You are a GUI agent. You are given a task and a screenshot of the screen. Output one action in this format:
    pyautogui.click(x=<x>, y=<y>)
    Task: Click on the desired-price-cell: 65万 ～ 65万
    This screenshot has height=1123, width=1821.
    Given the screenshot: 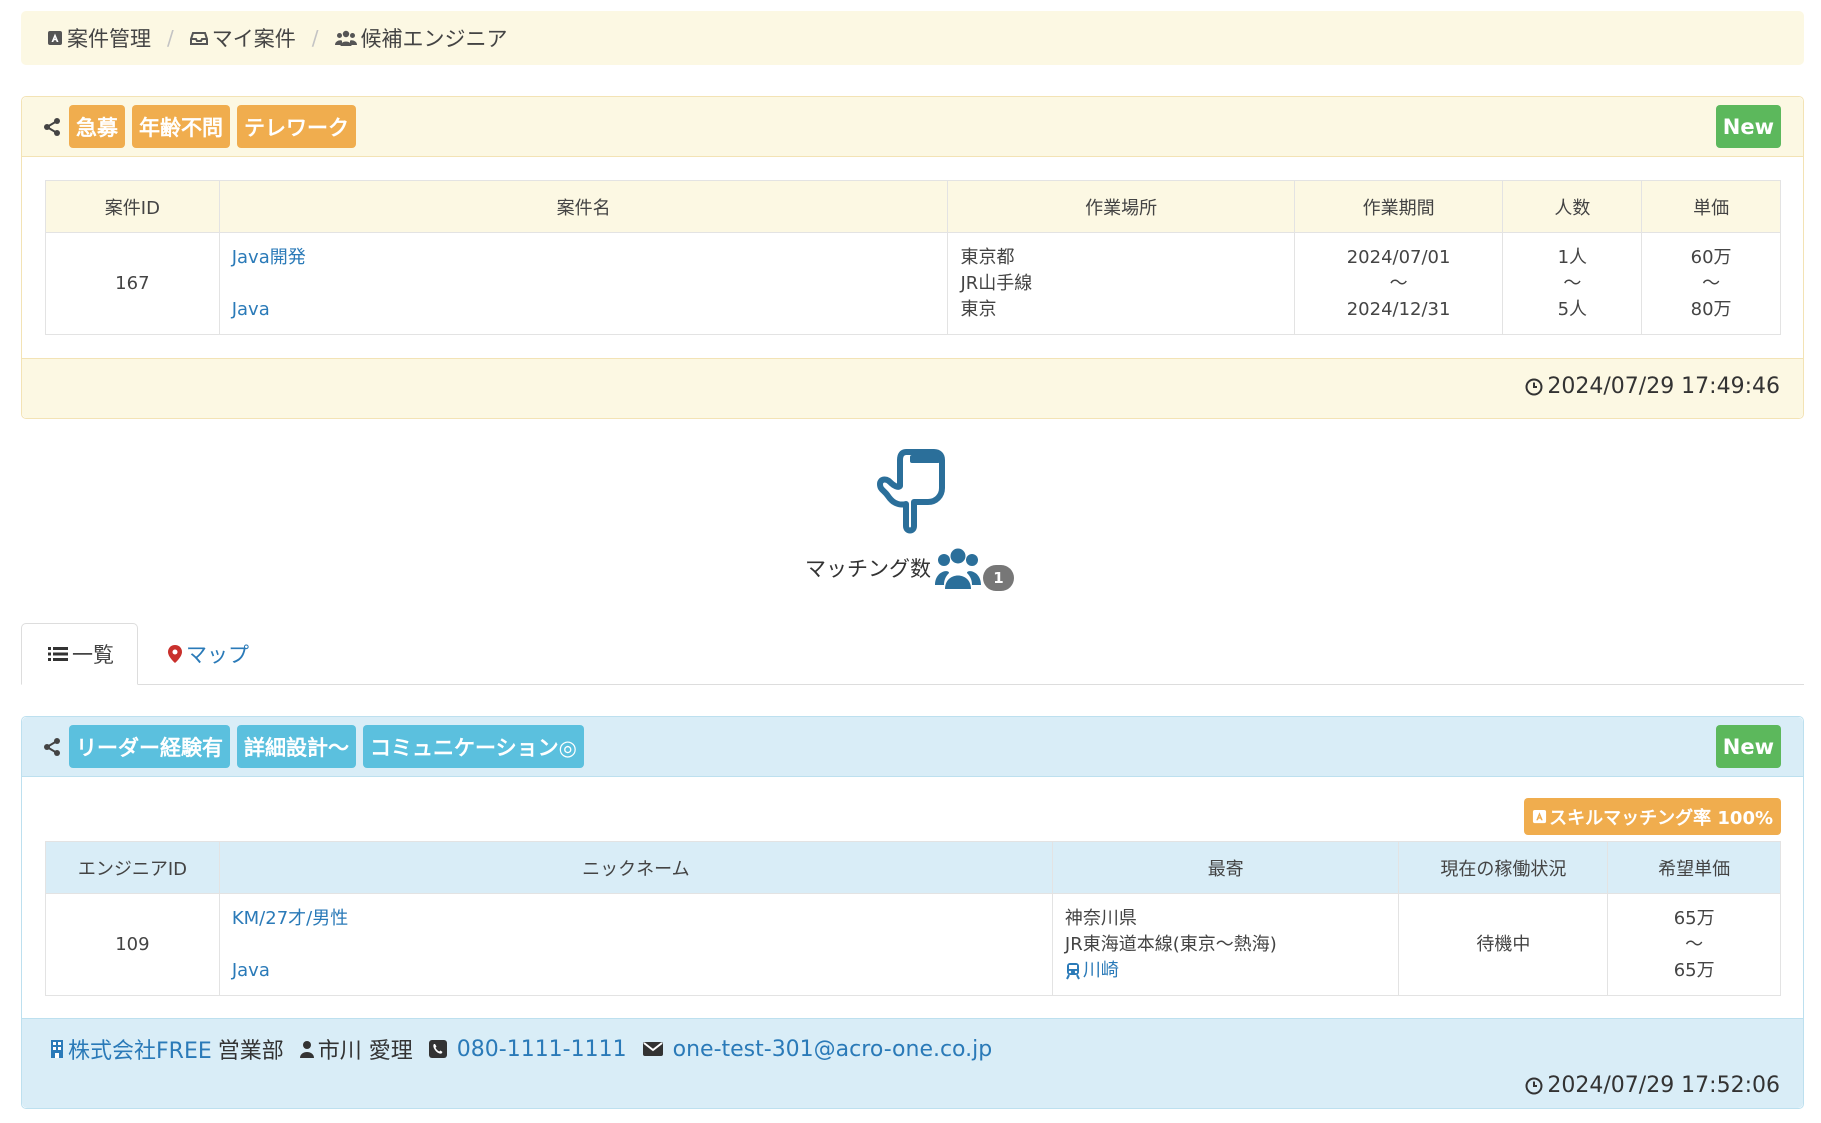 What is the action you would take?
    pyautogui.click(x=1694, y=944)
    